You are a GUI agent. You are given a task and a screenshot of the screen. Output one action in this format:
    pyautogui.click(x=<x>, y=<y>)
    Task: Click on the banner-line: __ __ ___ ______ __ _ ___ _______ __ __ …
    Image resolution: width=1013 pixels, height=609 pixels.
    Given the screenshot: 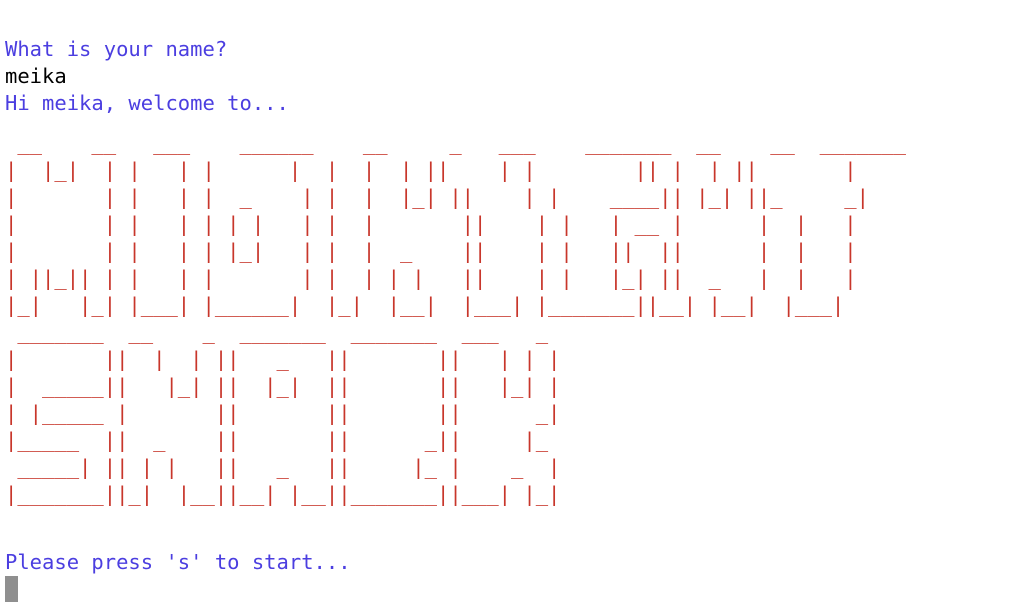 What is the action you would take?
    pyautogui.click(x=455, y=143)
    